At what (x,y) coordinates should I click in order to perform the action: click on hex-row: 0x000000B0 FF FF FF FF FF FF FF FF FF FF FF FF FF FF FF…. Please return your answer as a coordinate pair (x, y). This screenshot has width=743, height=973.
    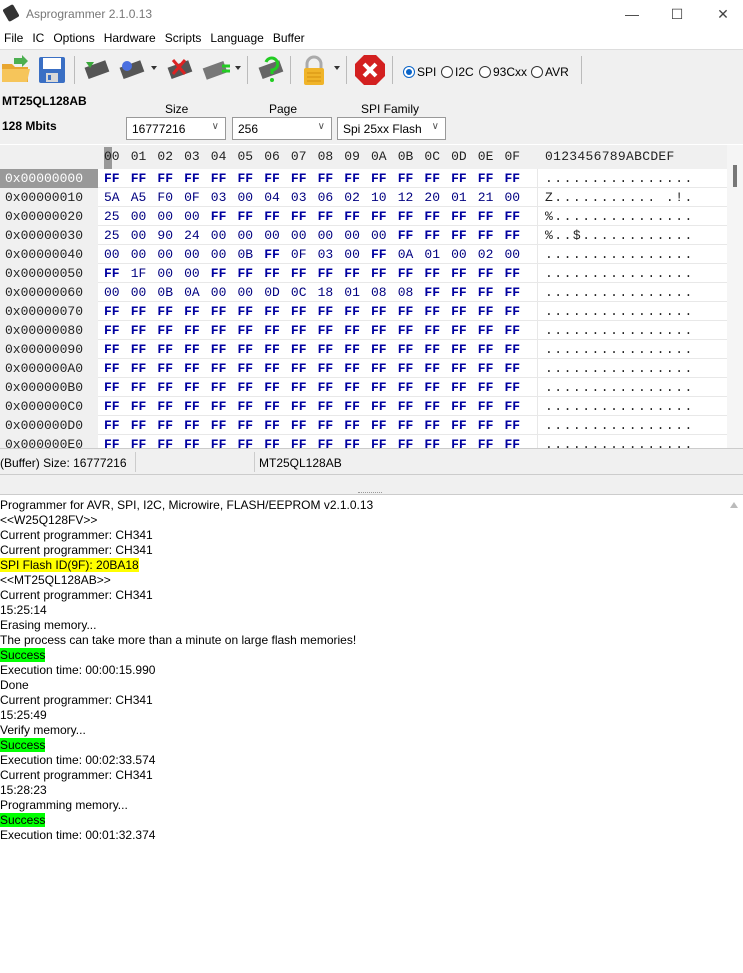
    Looking at the image, I should click on (363, 387).